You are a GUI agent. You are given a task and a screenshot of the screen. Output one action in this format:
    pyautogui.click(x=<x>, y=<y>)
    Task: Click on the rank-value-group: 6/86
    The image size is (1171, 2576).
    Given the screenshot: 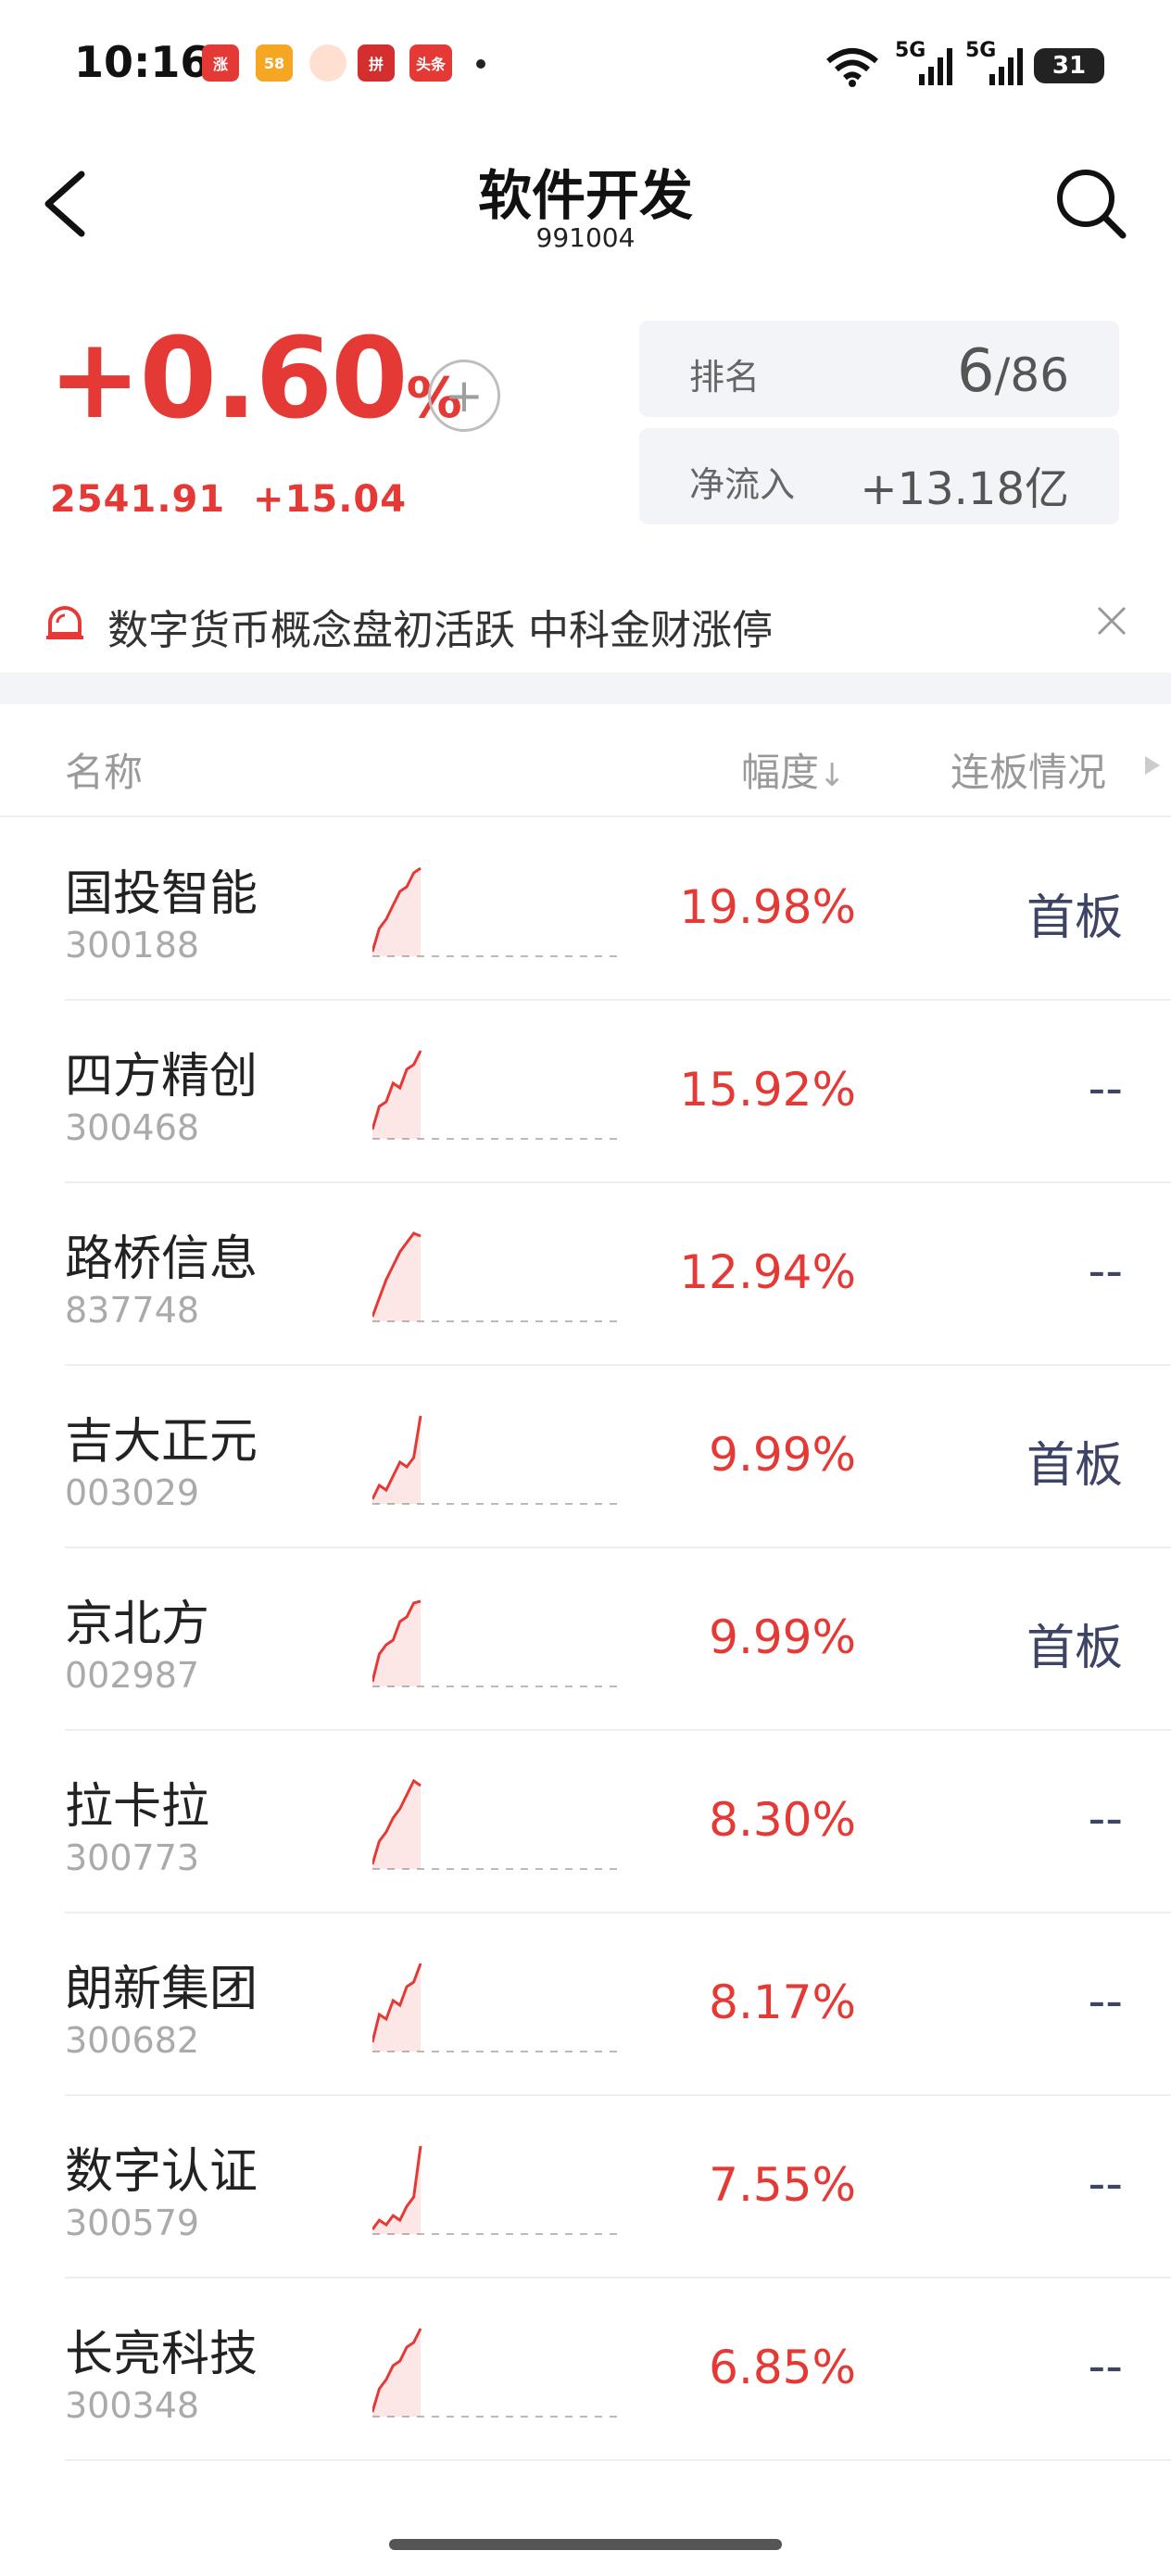 What is the action you would take?
    pyautogui.click(x=1013, y=372)
    